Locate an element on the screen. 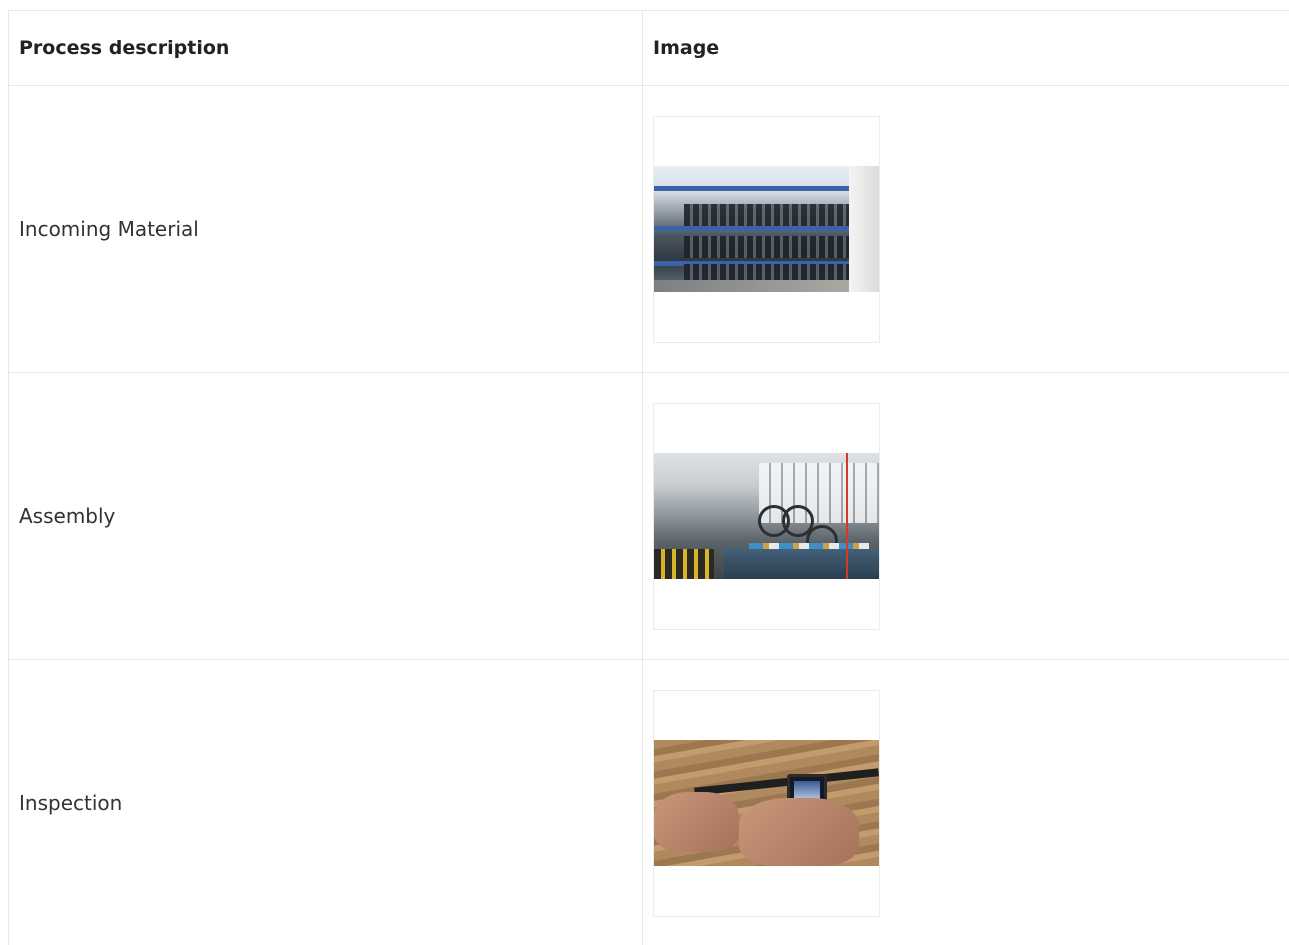 Image resolution: width=1289 pixels, height=945 pixels. assembly-photo is located at coordinates (766, 516).